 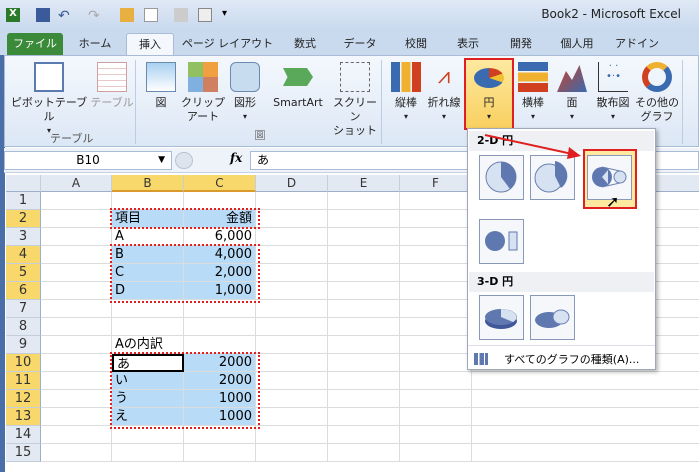 What do you see at coordinates (436, 381) in the screenshot?
I see `cell-f11` at bounding box center [436, 381].